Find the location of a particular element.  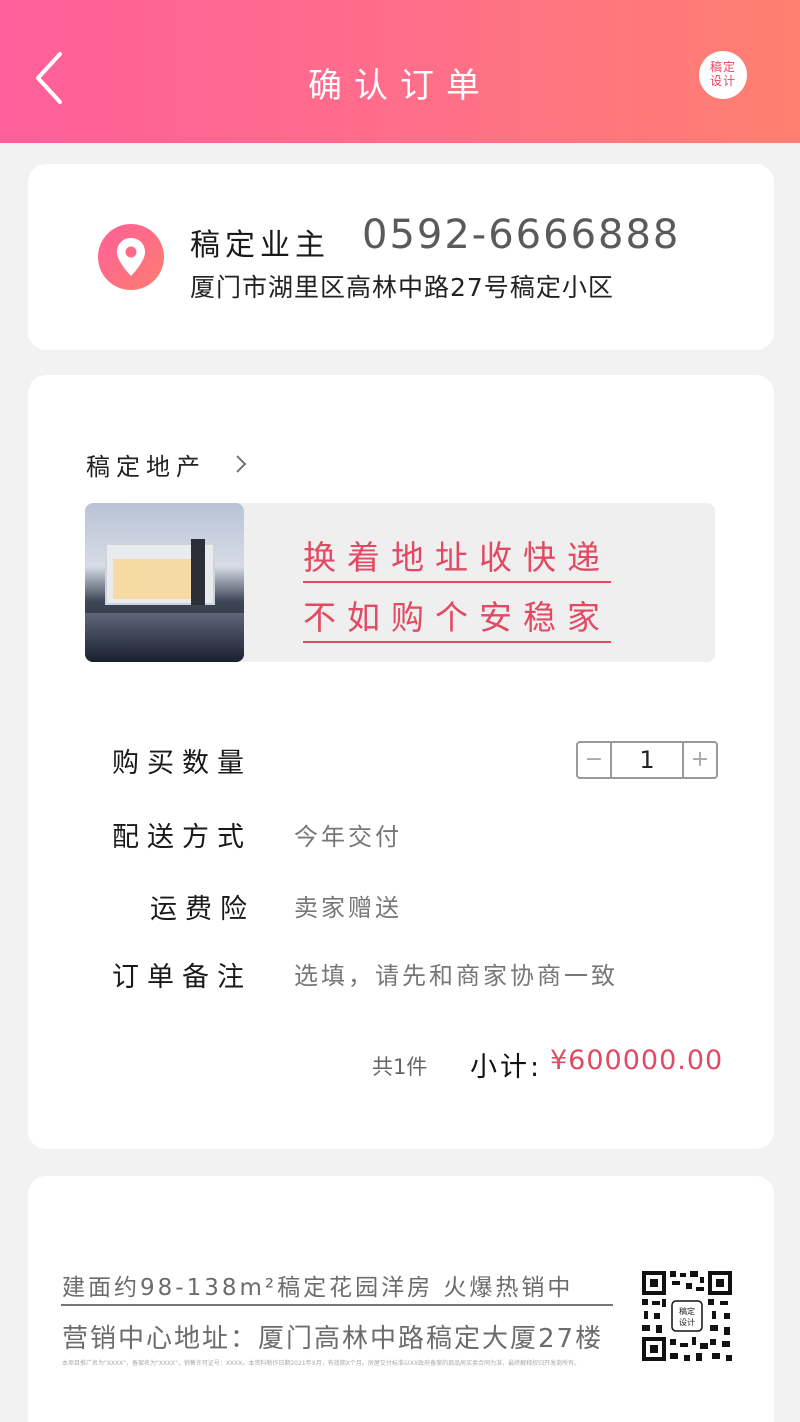

item-count: 共1件 is located at coordinates (400, 1067).